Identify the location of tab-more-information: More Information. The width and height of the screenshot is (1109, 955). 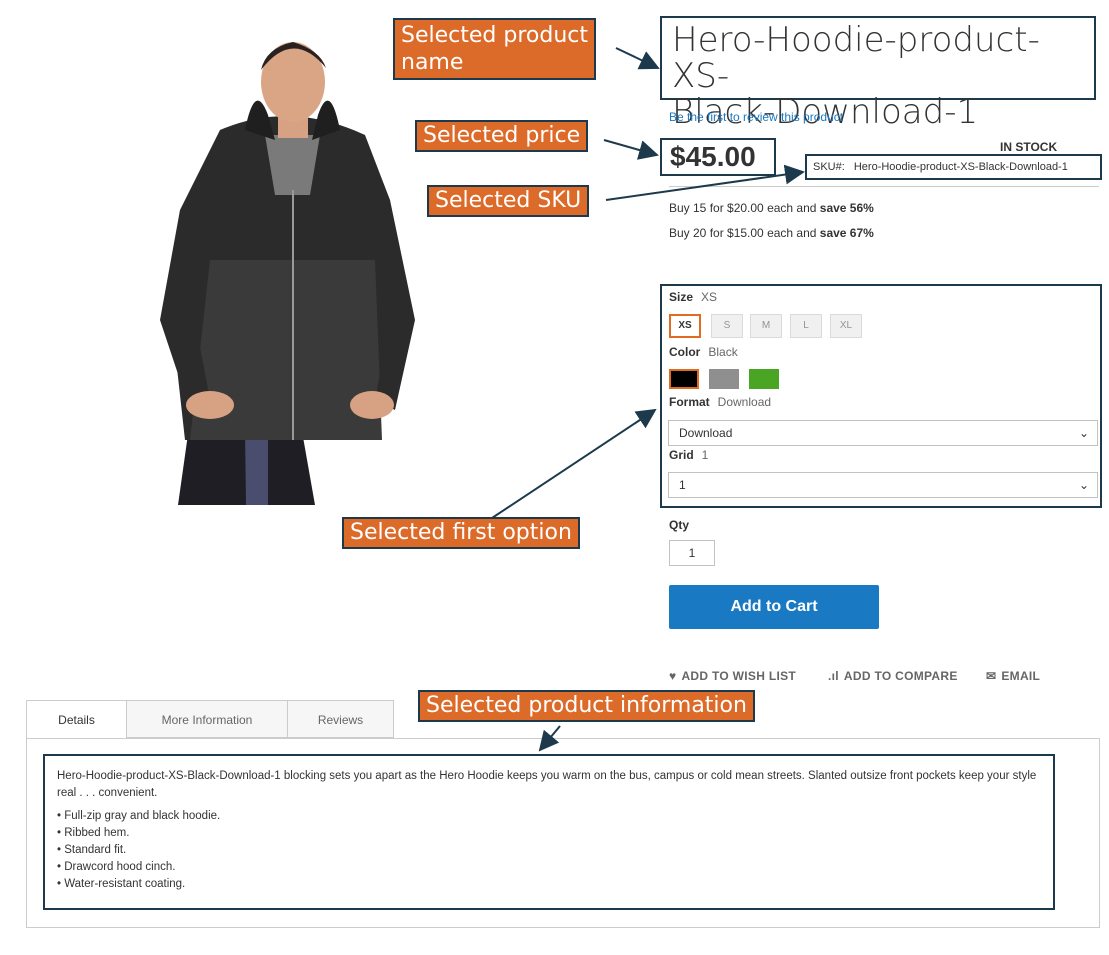
(207, 719).